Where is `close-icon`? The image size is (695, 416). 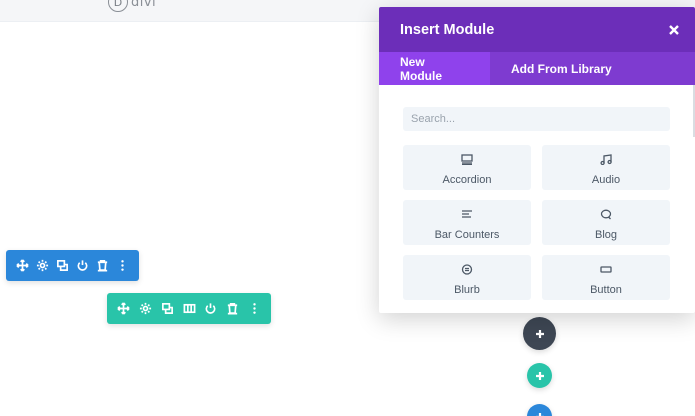
close-icon is located at coordinates (674, 29).